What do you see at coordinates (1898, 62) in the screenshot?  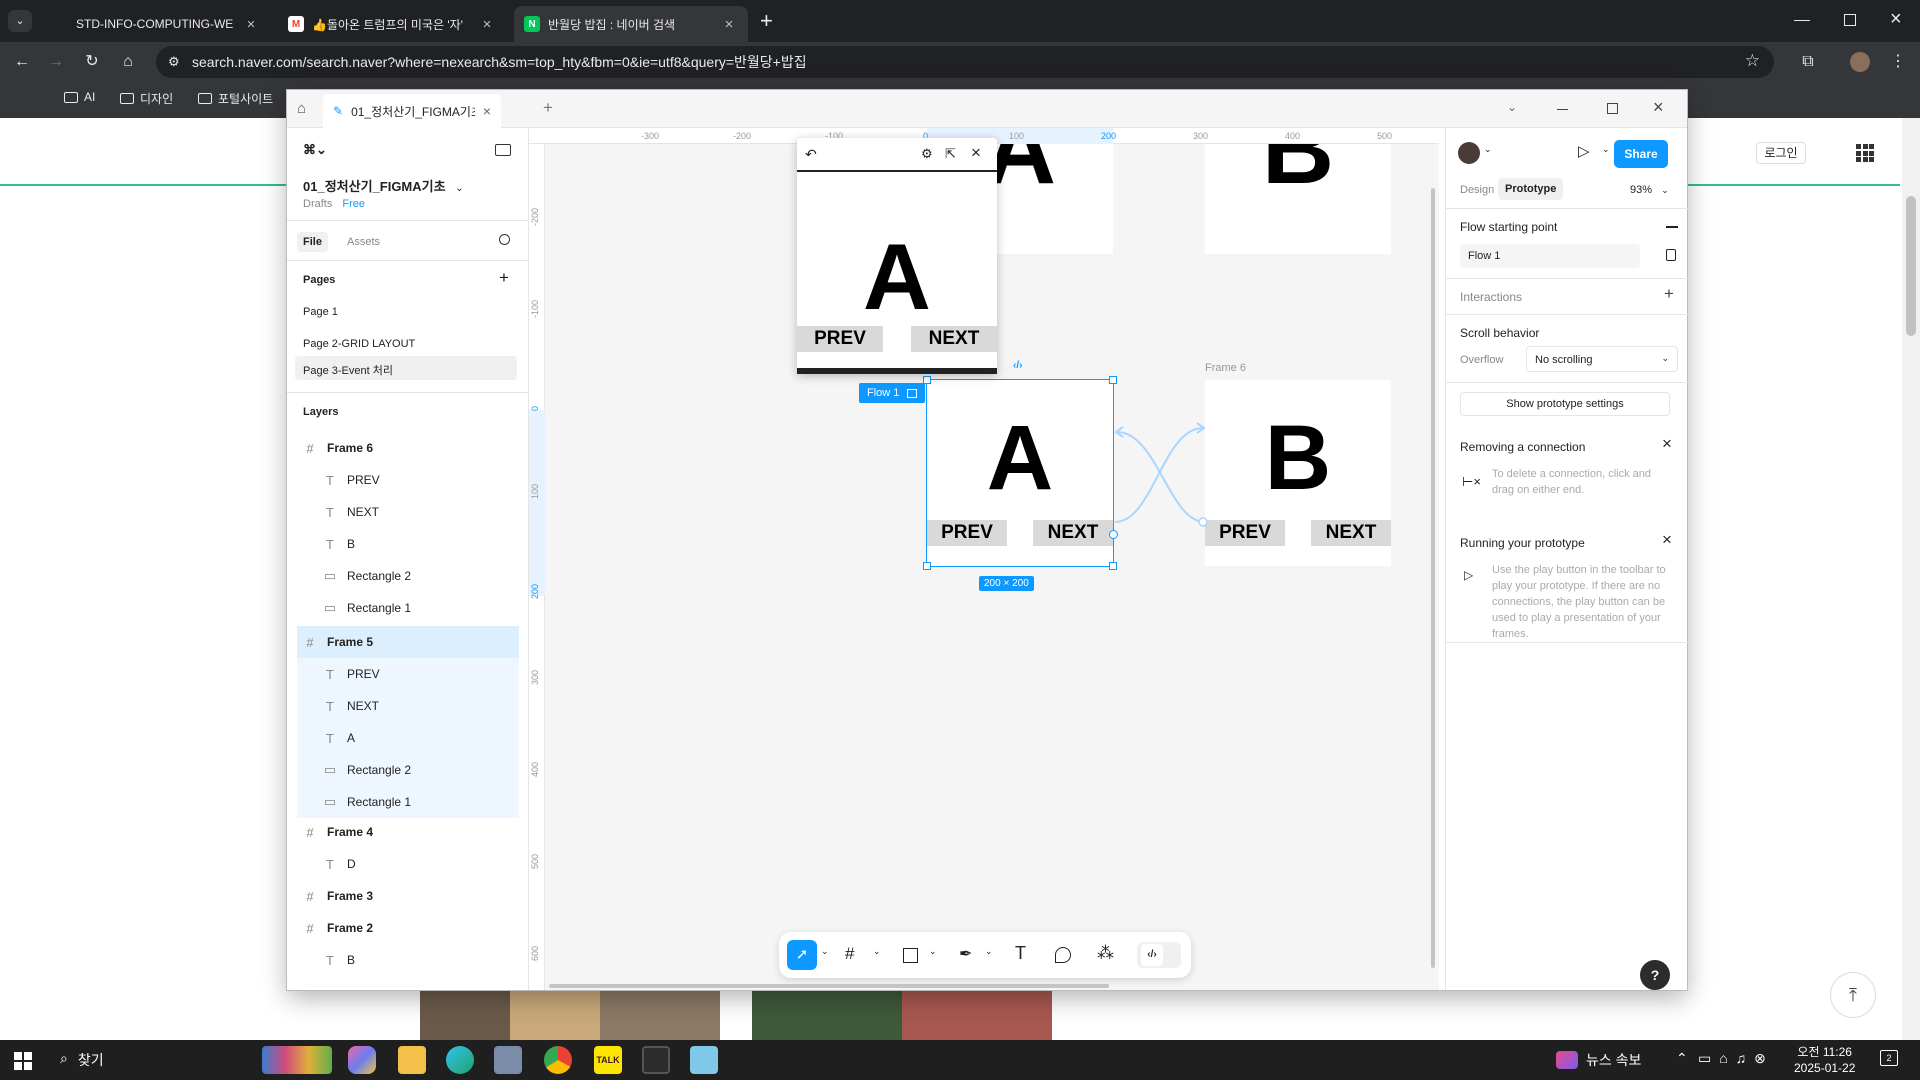 I see `menu-icon: ⋮` at bounding box center [1898, 62].